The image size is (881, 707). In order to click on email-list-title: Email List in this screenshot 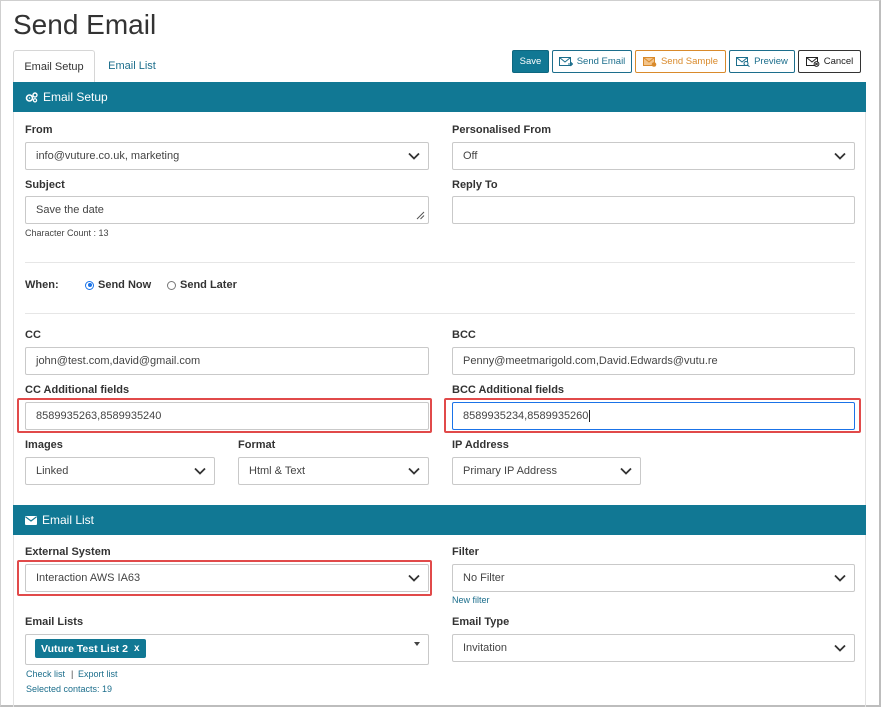, I will do `click(68, 520)`.